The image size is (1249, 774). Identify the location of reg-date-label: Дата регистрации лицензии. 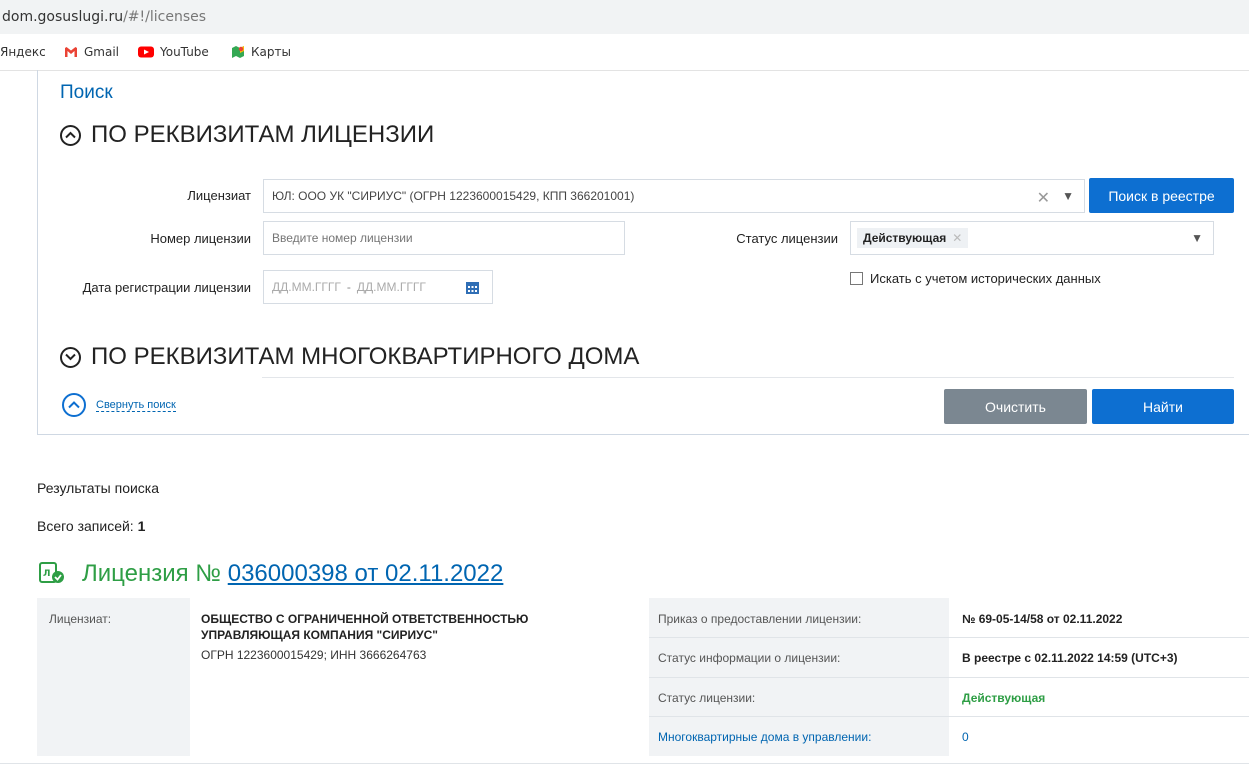
(166, 287).